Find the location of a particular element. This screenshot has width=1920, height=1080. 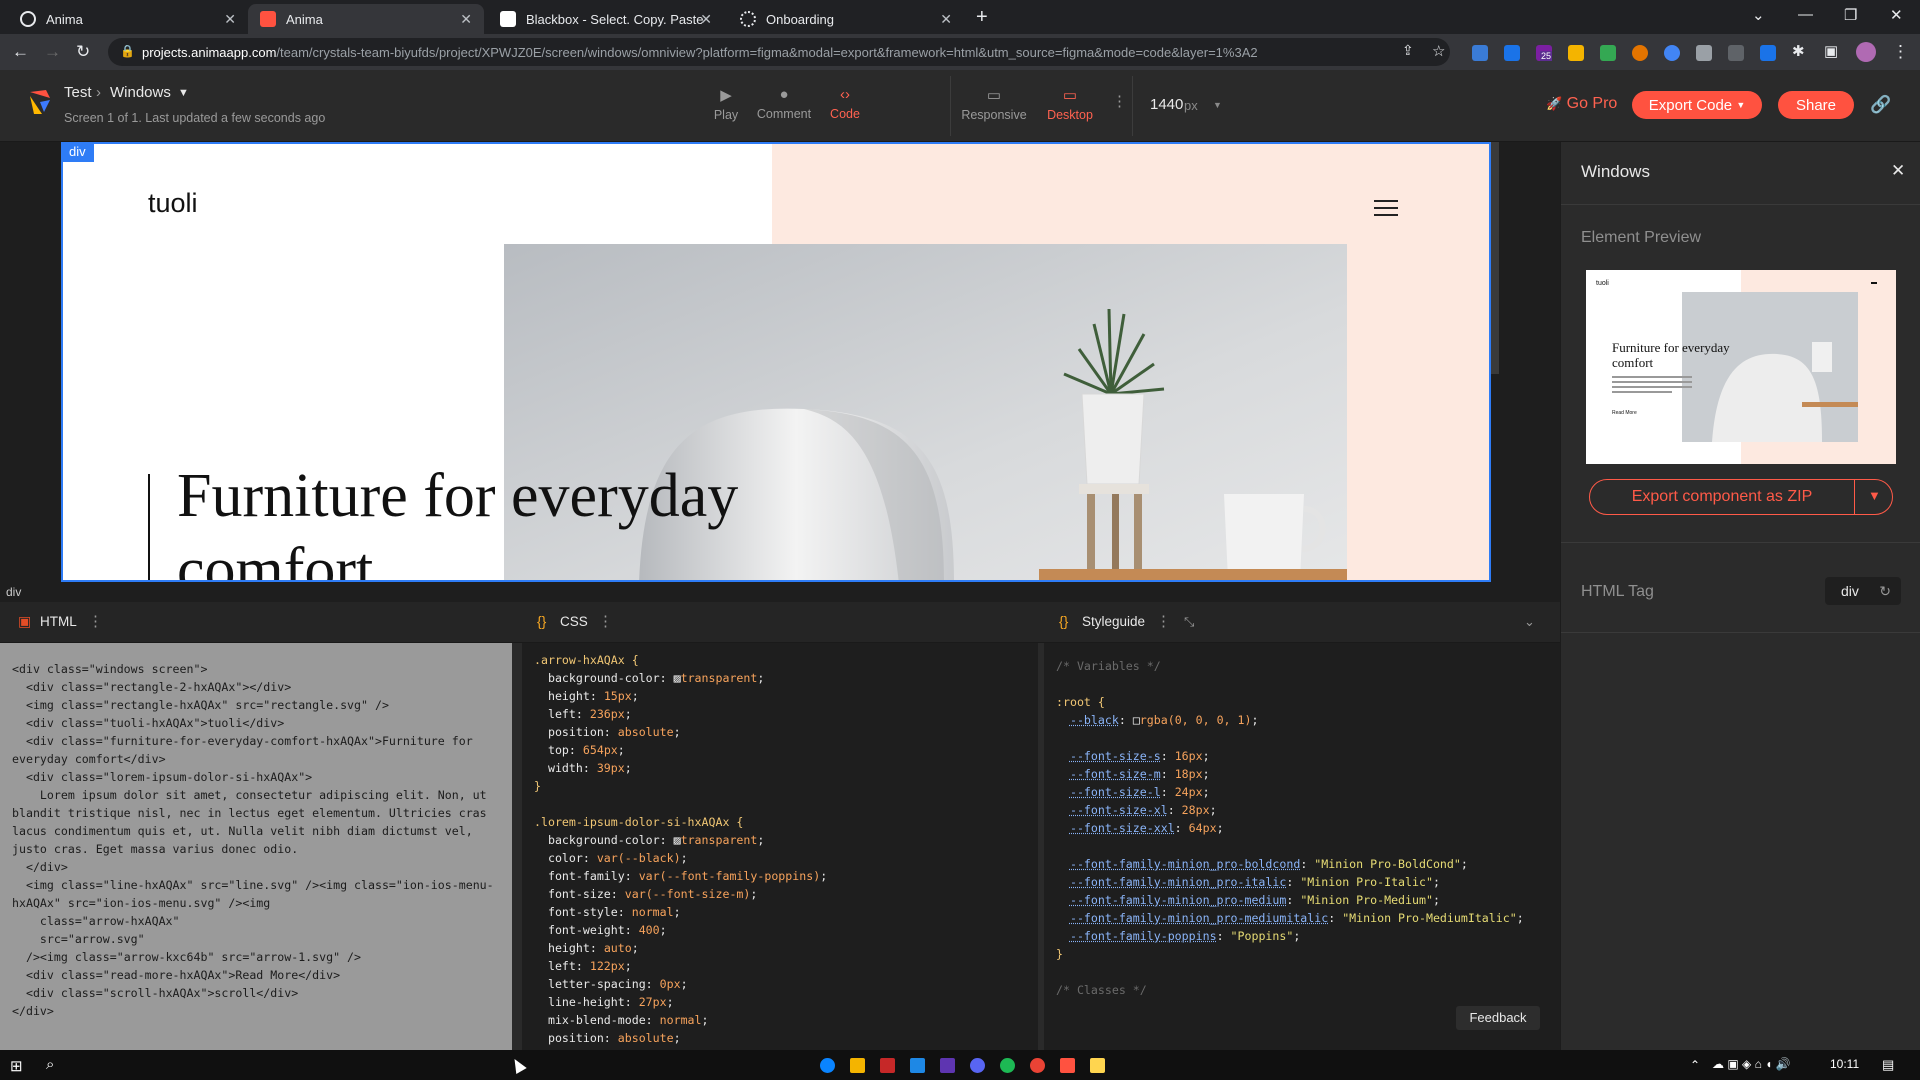

element-breadcrumb: div is located at coordinates (780, 592).